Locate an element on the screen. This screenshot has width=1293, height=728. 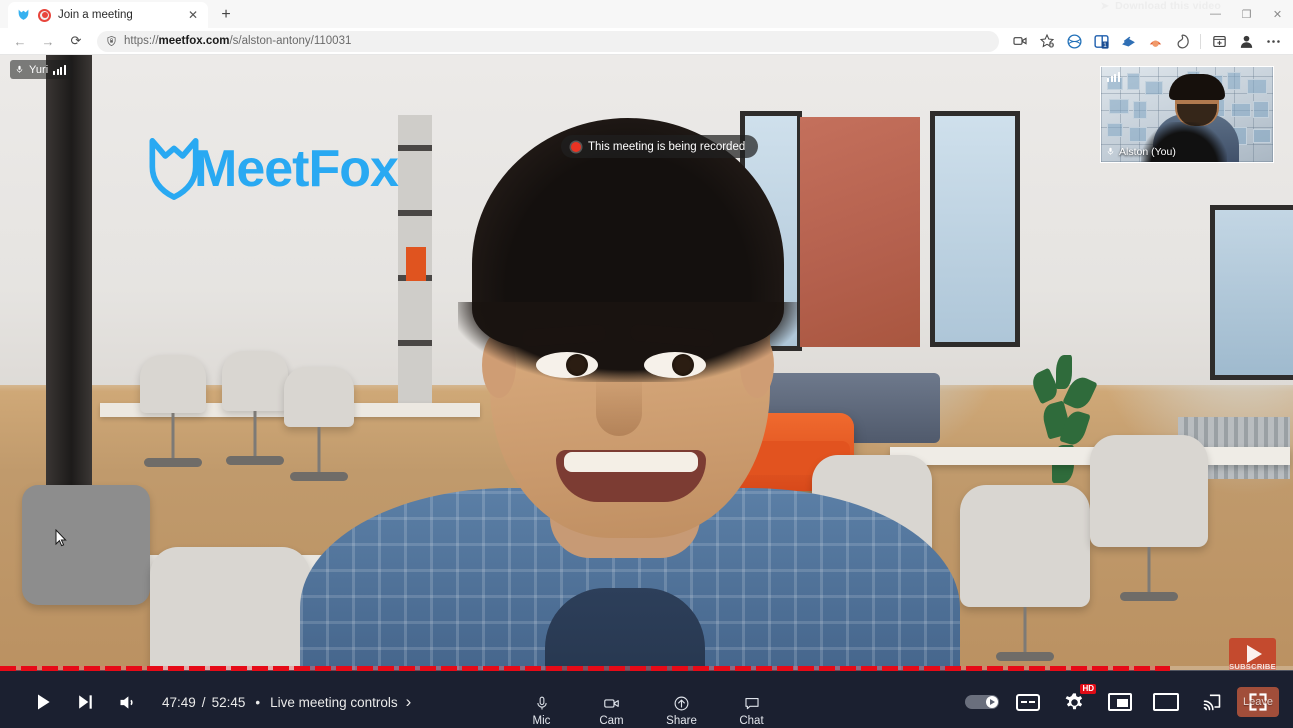
player-left-controls: 47:49 / 52:45 • Live meeting controls › is located at coordinates (205, 702).